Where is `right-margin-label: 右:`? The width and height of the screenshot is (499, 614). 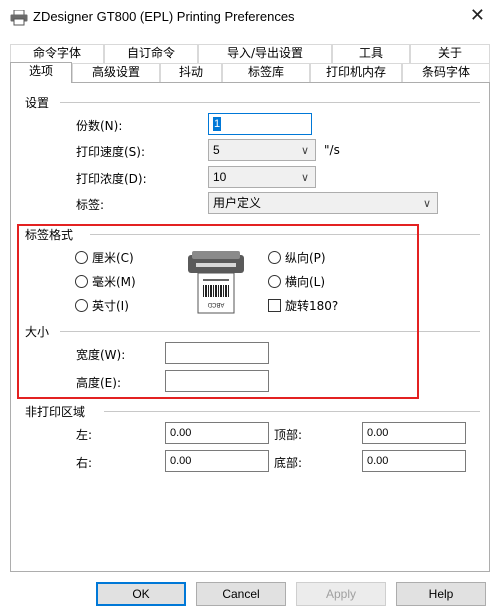 right-margin-label: 右: is located at coordinates (84, 463).